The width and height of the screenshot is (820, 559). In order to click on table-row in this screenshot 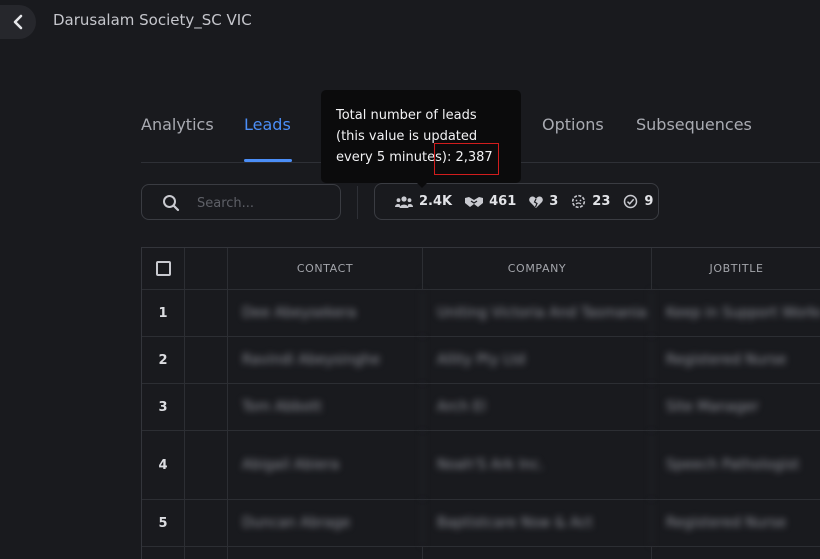, I will do `click(481, 553)`.